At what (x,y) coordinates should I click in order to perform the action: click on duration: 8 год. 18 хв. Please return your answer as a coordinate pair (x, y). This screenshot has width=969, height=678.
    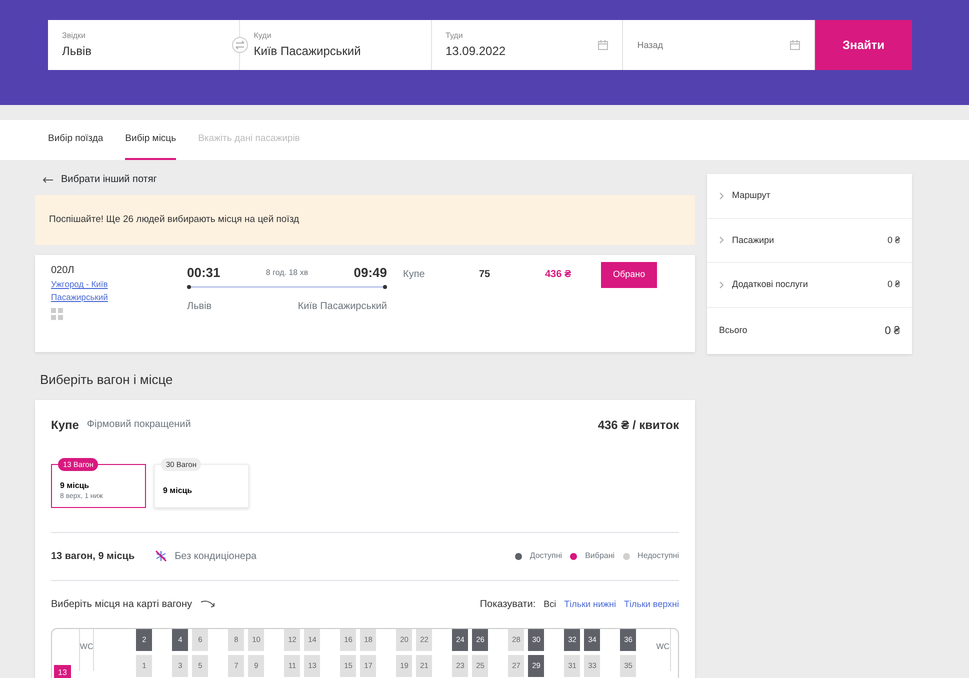
    Looking at the image, I should click on (287, 273).